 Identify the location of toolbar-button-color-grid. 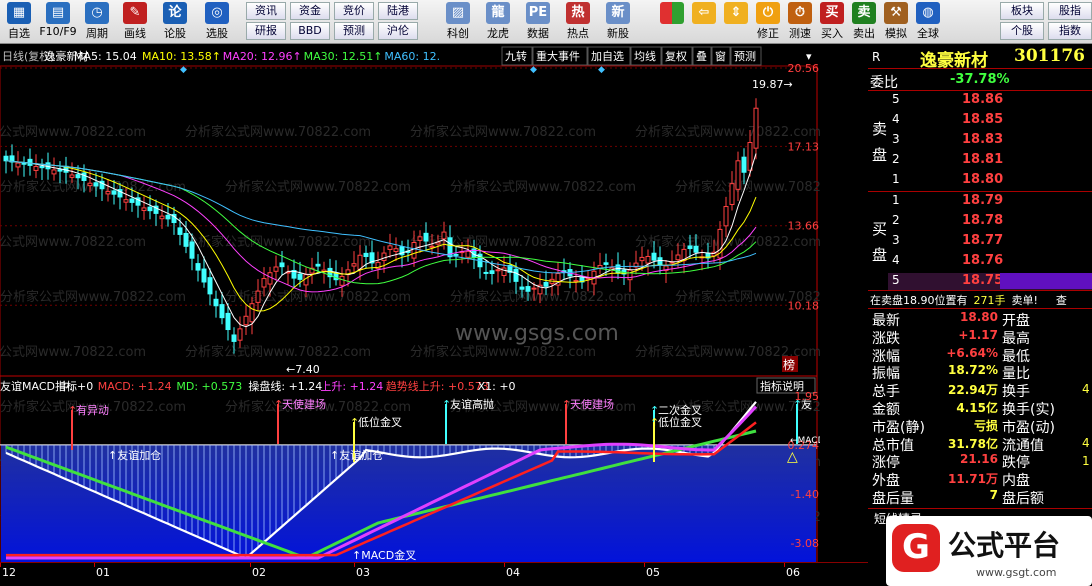
(672, 21).